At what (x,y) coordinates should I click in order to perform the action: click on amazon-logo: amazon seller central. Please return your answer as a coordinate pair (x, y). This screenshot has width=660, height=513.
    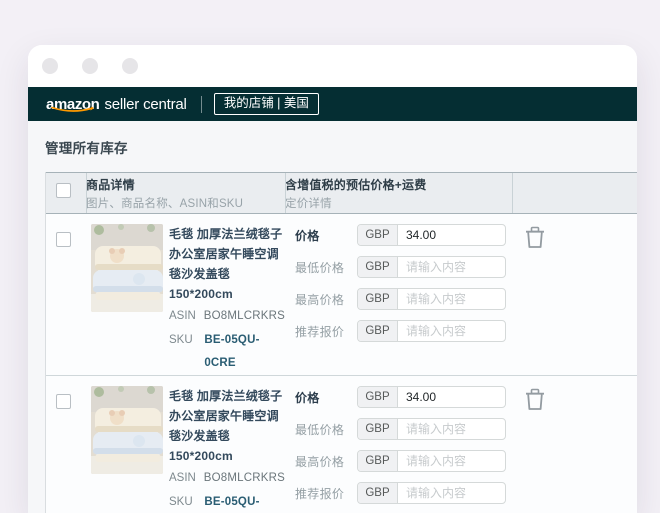
    Looking at the image, I should click on (116, 104).